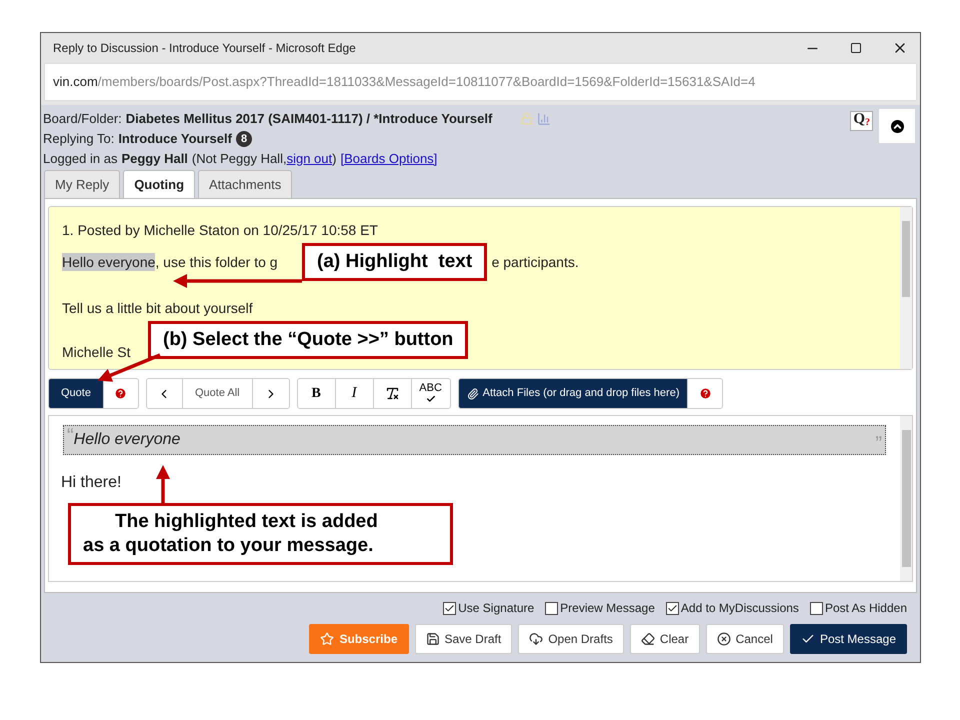 The width and height of the screenshot is (960, 720). I want to click on highlighted-text: Hello everyone, so click(109, 262).